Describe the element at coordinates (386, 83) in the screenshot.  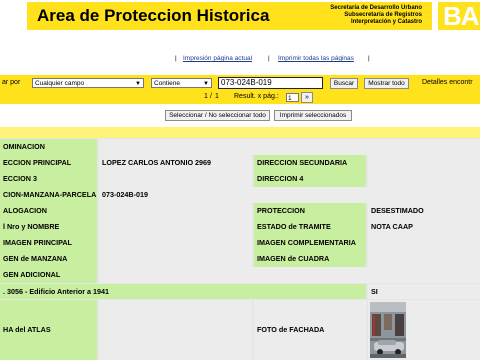
I see `show-all-button: Mostrar todo` at that location.